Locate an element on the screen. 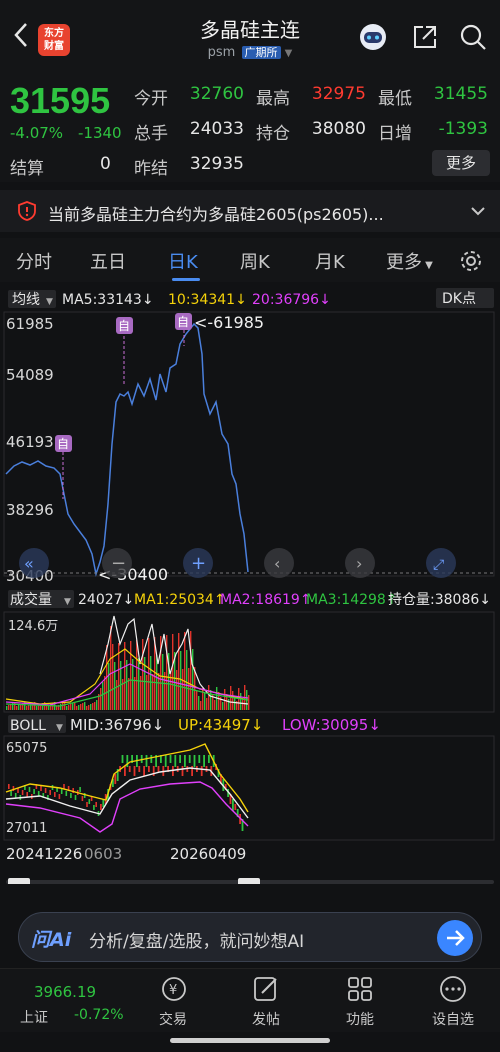 Image resolution: width=500 pixels, height=1052 pixels. y-tick-label: 54089 is located at coordinates (30, 375).